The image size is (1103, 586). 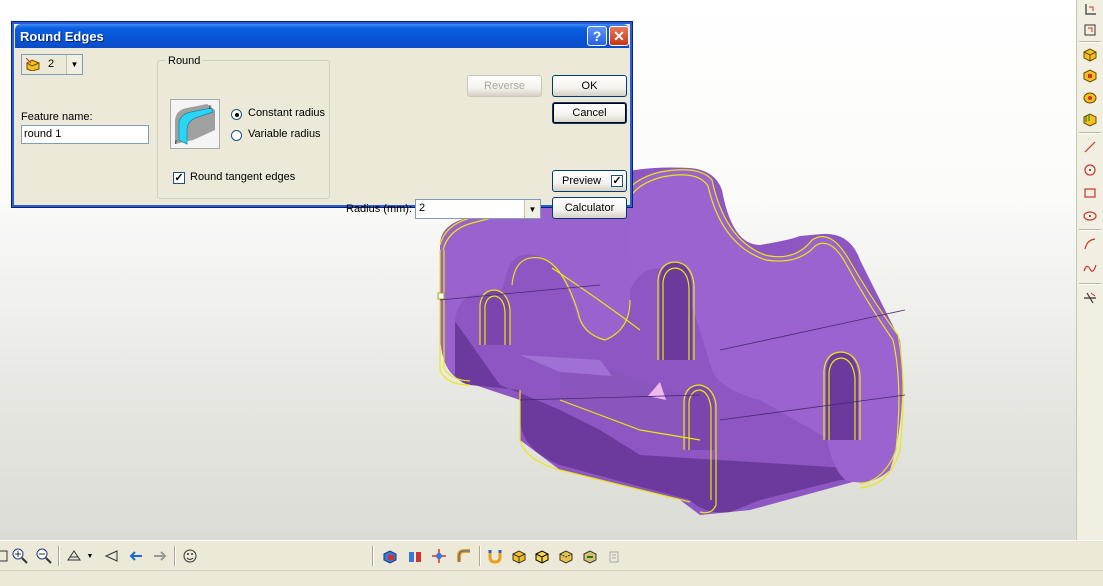 I want to click on forward-arrow-icon, so click(x=160, y=556).